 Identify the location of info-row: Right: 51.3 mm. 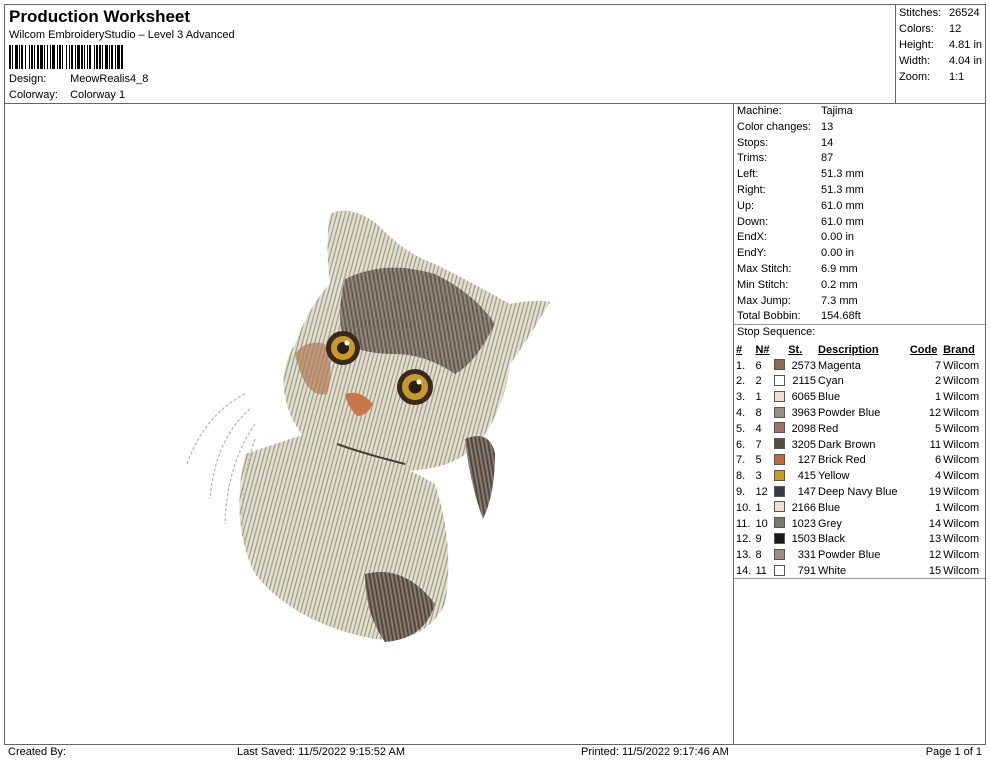
(800, 190).